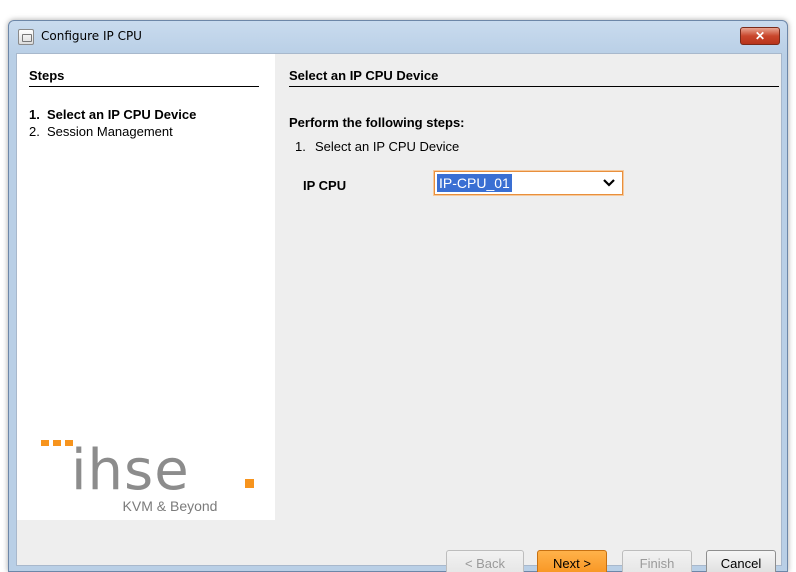 Image resolution: width=796 pixels, height=572 pixels. Describe the element at coordinates (741, 561) in the screenshot. I see `cancel-button: Cancel` at that location.